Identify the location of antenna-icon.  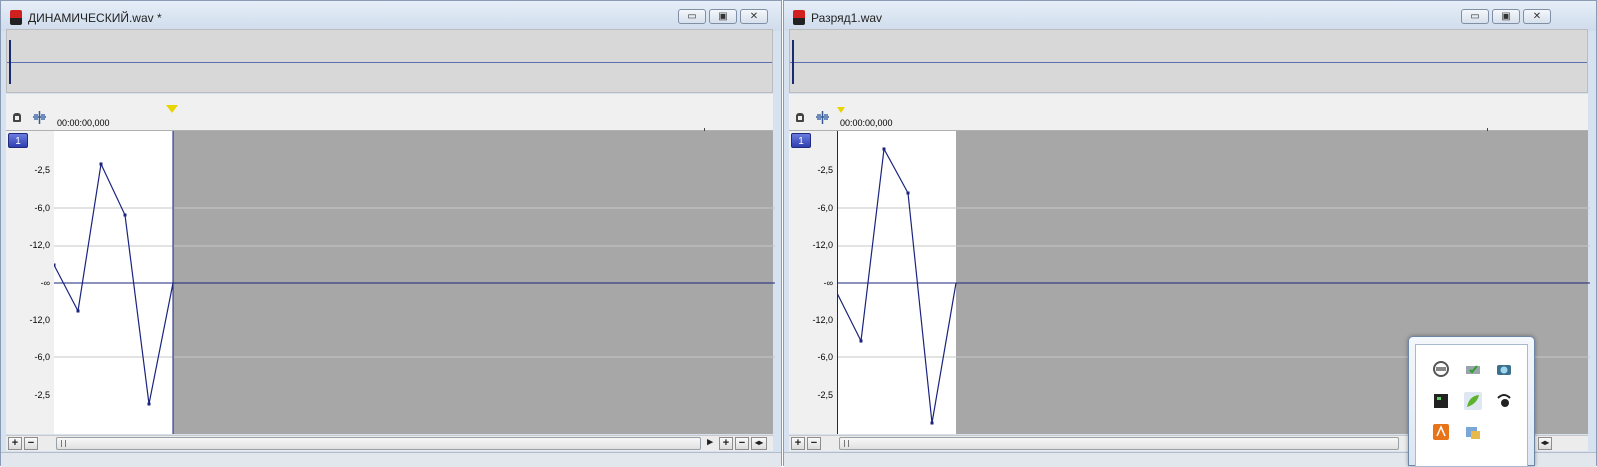
(1504, 401).